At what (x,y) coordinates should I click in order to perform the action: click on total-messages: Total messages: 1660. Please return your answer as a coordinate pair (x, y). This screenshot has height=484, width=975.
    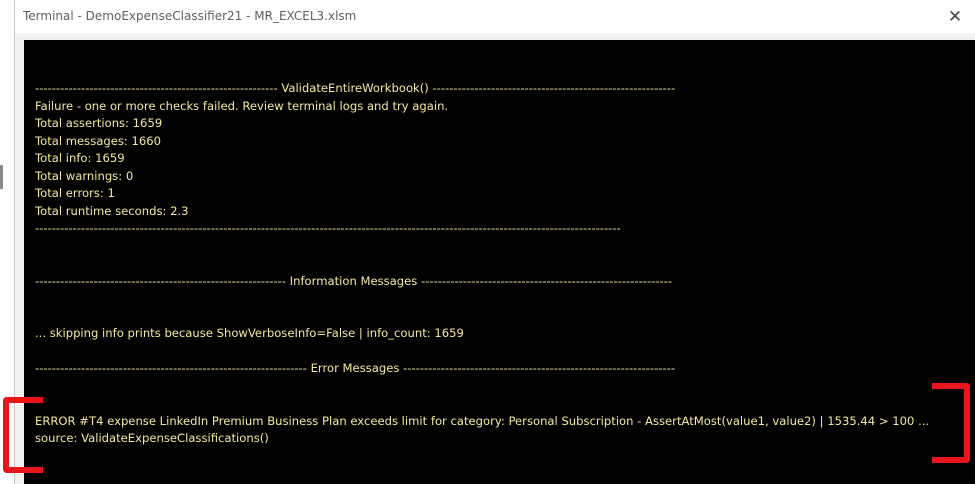
    Looking at the image, I should click on (98, 140).